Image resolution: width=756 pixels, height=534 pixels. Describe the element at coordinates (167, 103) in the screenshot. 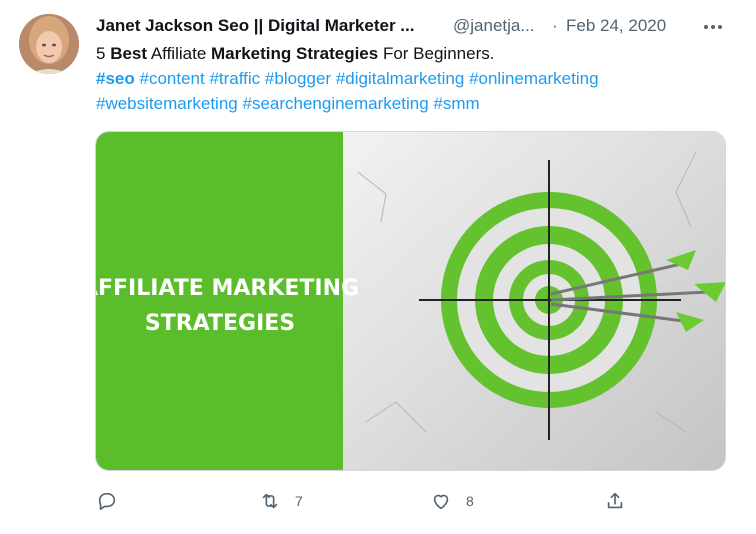

I see `hashtag-websitemarketing: #websitemarketing` at that location.